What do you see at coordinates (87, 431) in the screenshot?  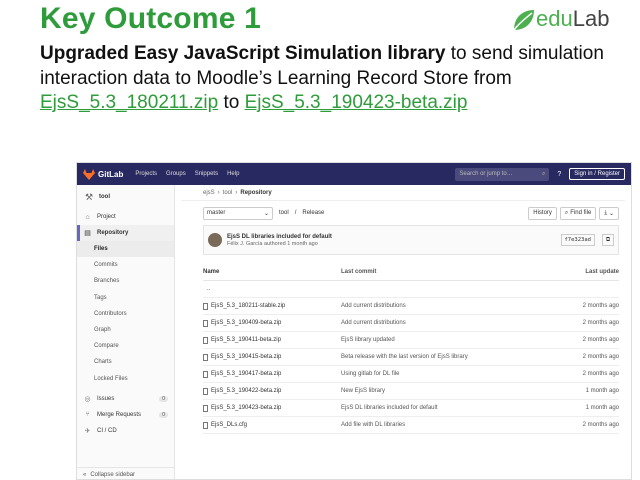 I see `rocket-icon: ✈` at bounding box center [87, 431].